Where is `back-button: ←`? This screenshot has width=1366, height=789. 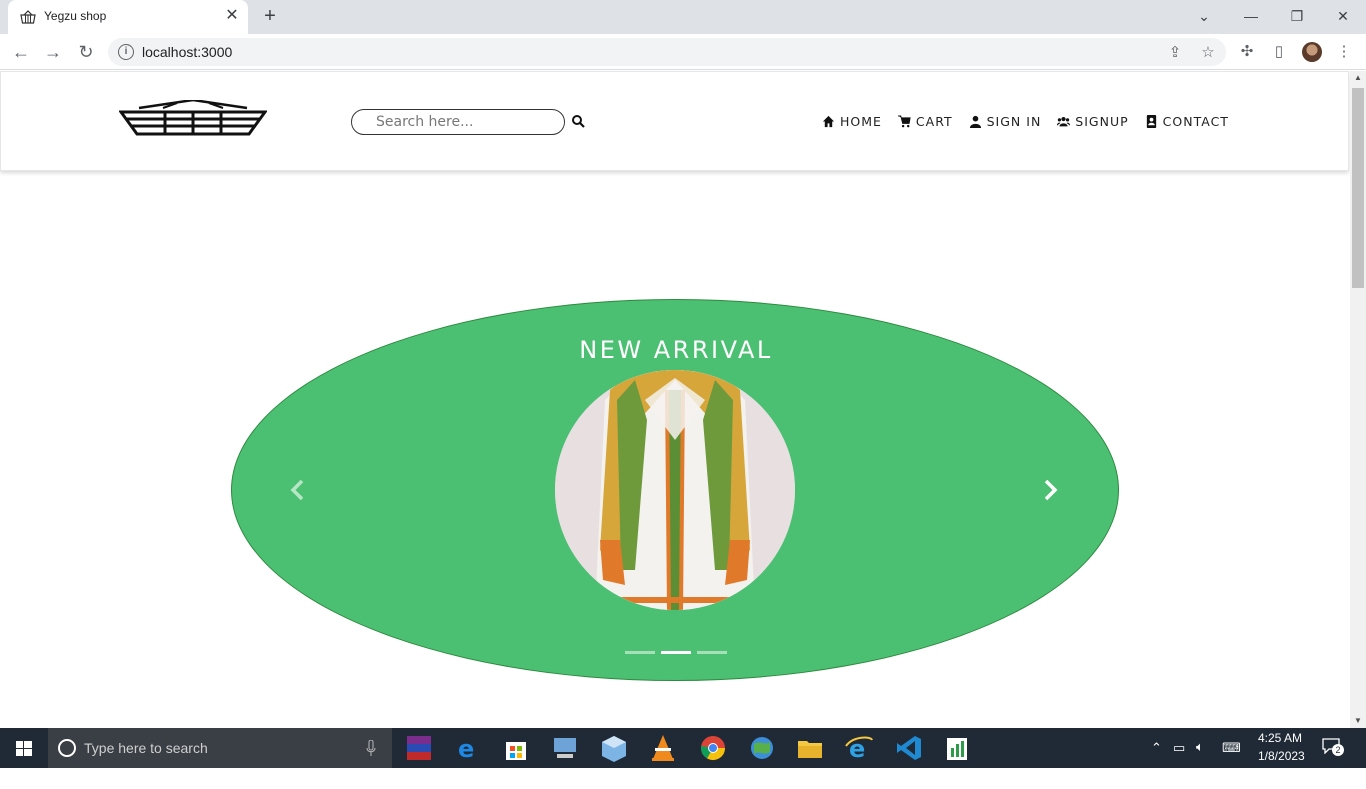 back-button: ← is located at coordinates (21, 52).